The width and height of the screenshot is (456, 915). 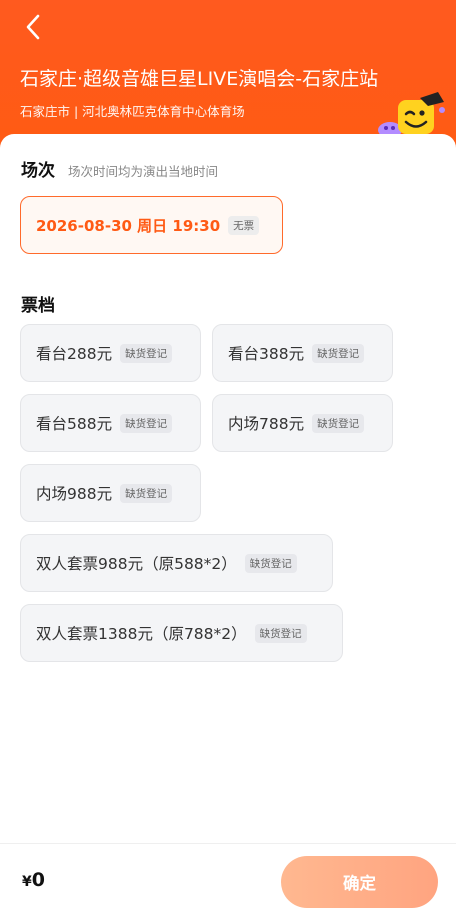 I want to click on ticket-option: 看台288元 缺货登记, so click(x=110, y=353).